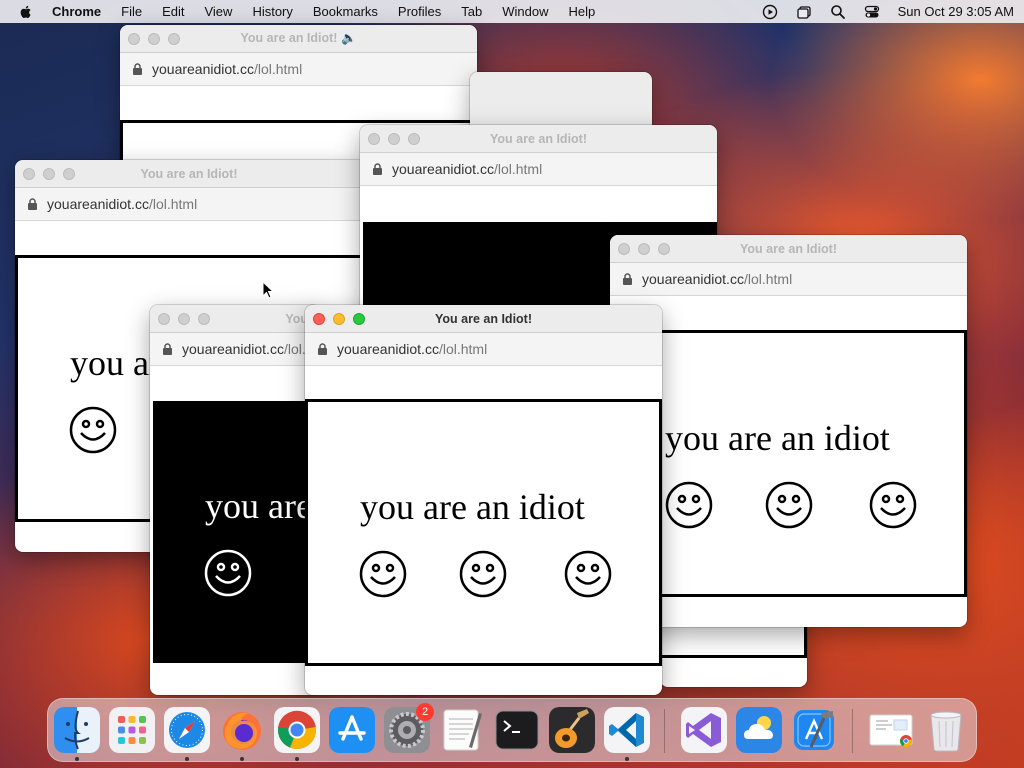 The image size is (1024, 768). Describe the element at coordinates (891, 730) in the screenshot. I see `preview-document-icon` at that location.